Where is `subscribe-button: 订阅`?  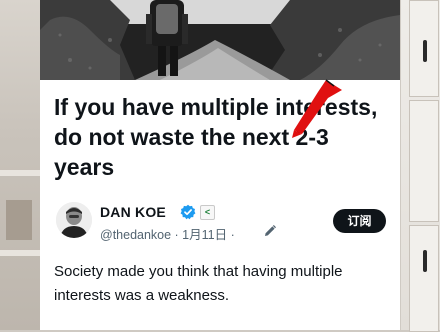 subscribe-button: 订阅 is located at coordinates (359, 221).